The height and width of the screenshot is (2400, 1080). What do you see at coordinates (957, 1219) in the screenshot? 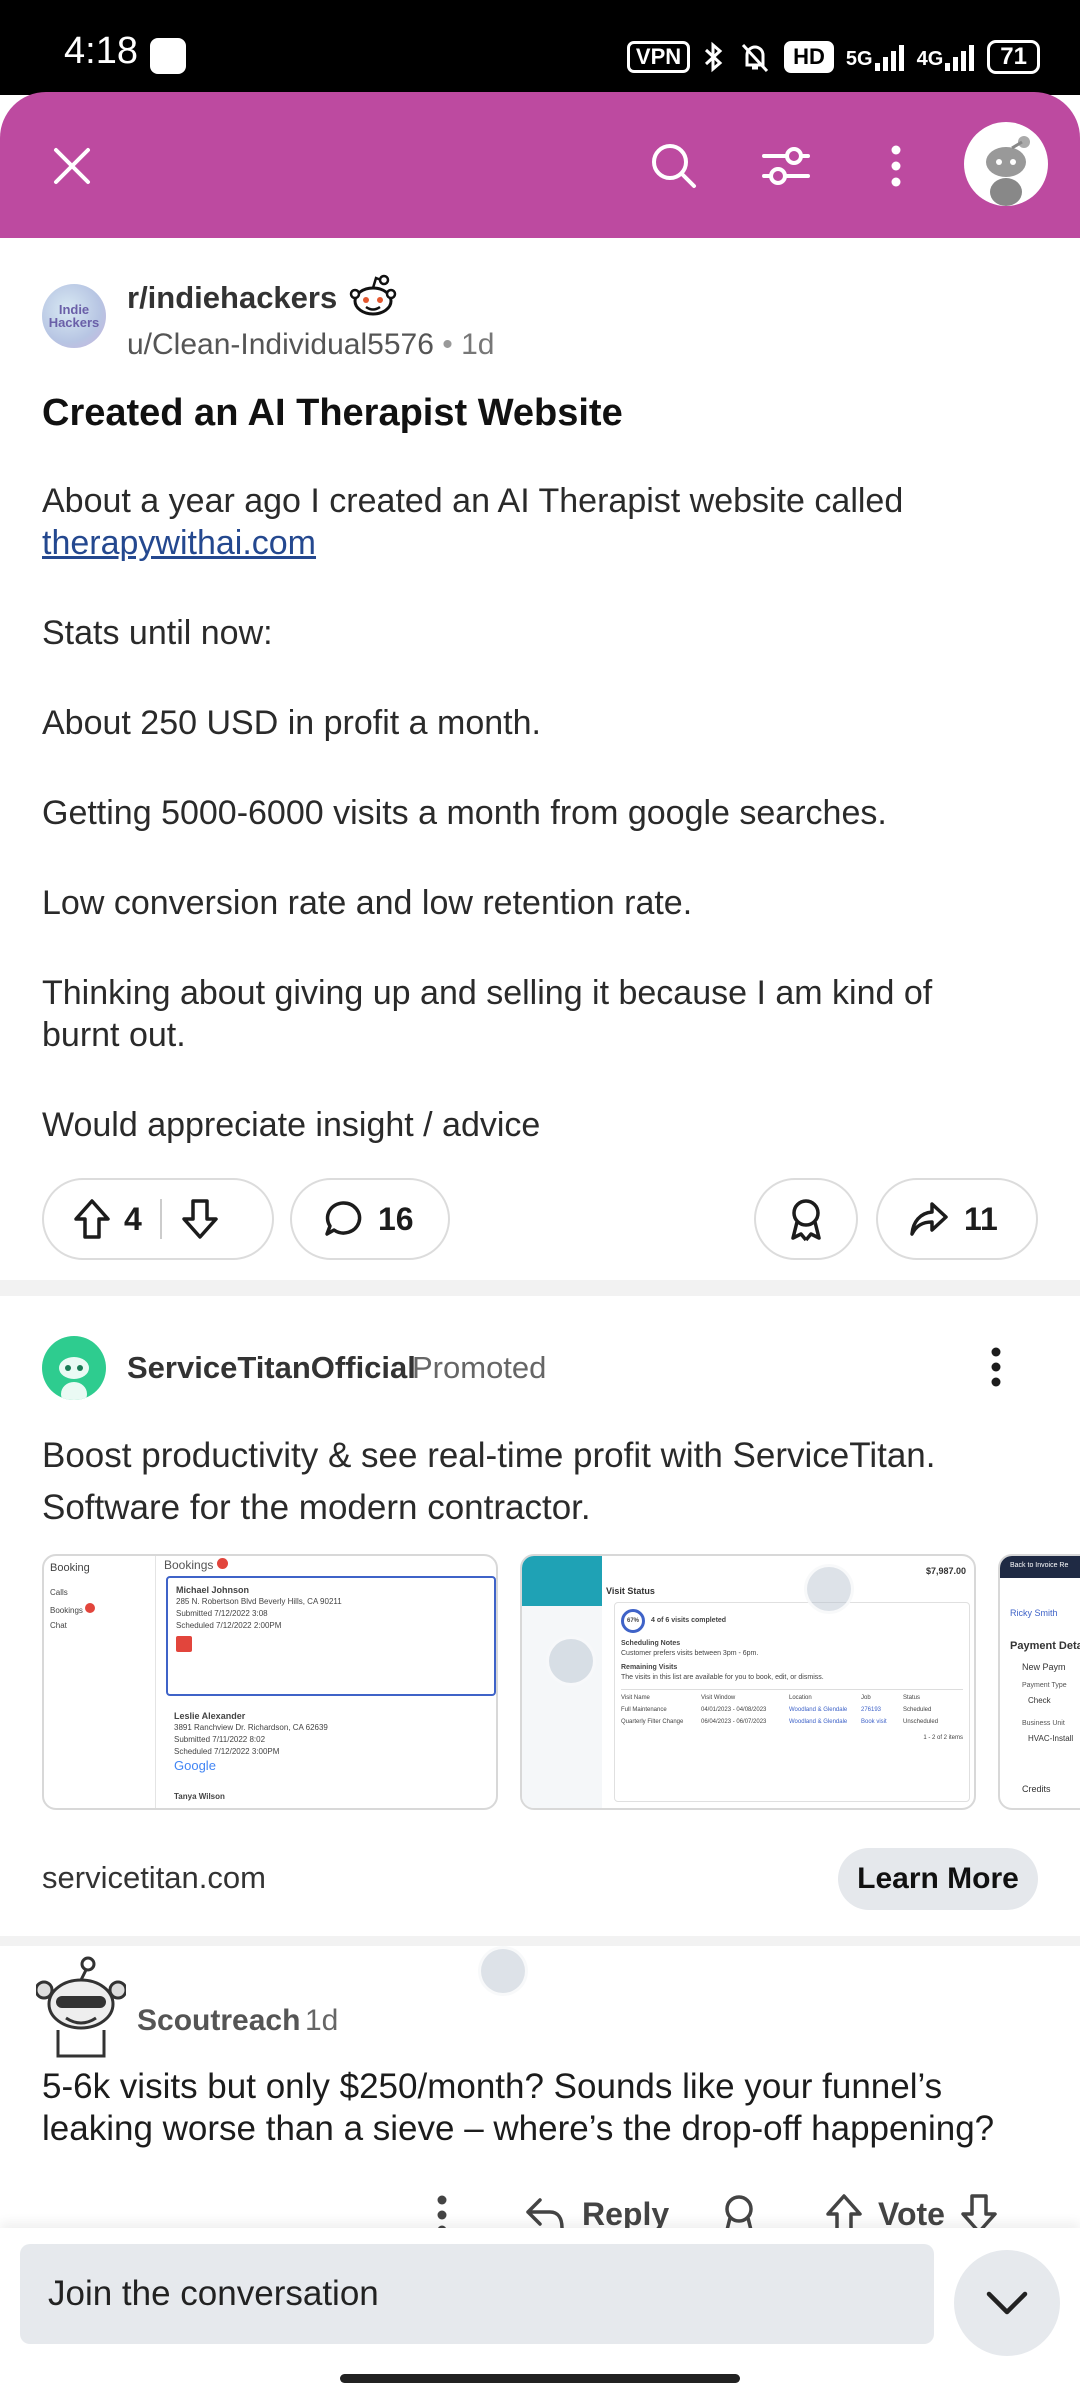
I see `share-button: 11` at bounding box center [957, 1219].